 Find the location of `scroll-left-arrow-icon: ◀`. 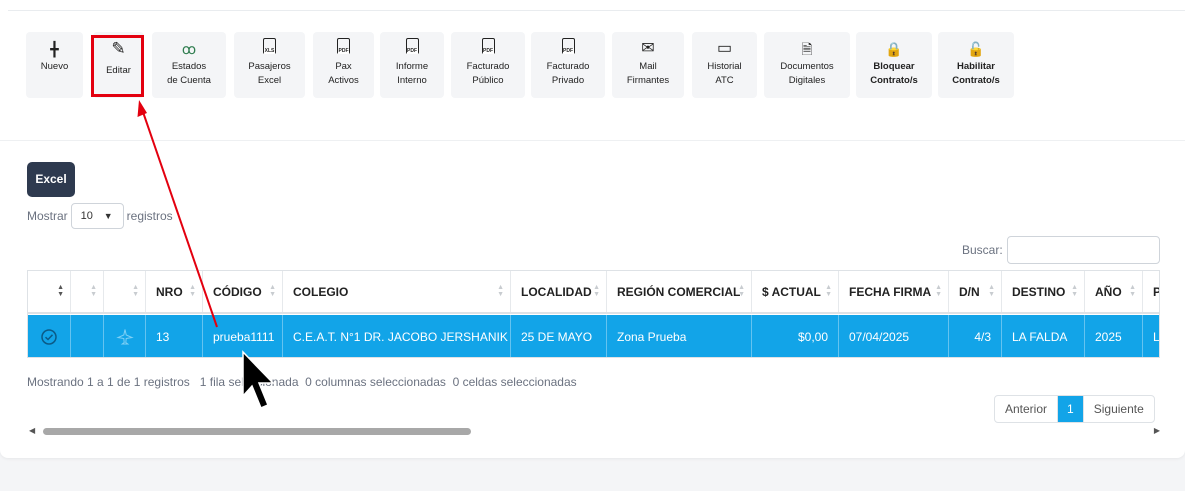

scroll-left-arrow-icon: ◀ is located at coordinates (32, 431).